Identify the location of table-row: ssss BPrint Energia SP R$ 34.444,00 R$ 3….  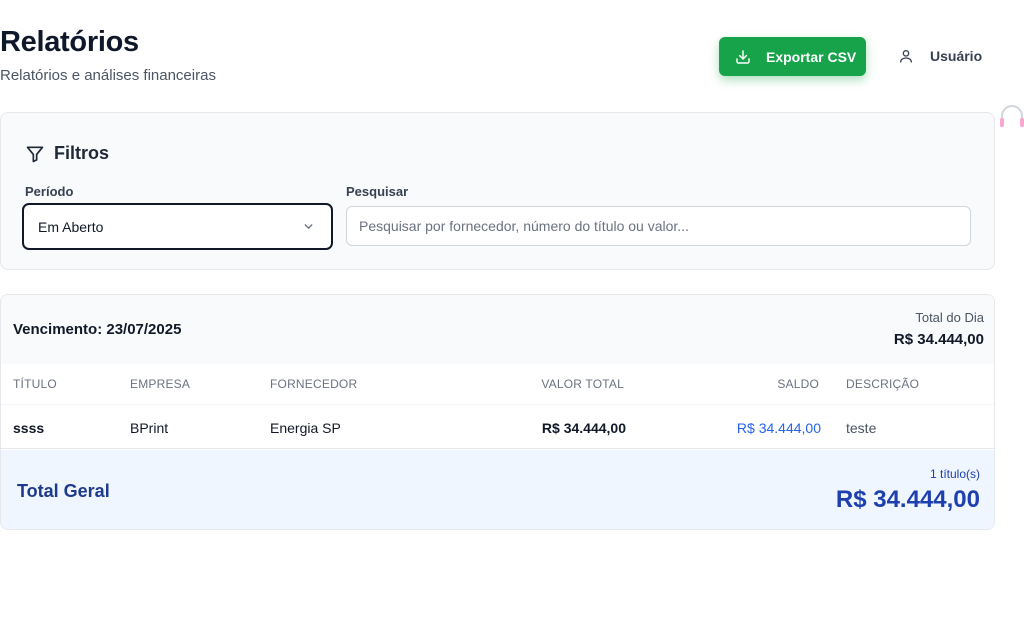
(497, 426).